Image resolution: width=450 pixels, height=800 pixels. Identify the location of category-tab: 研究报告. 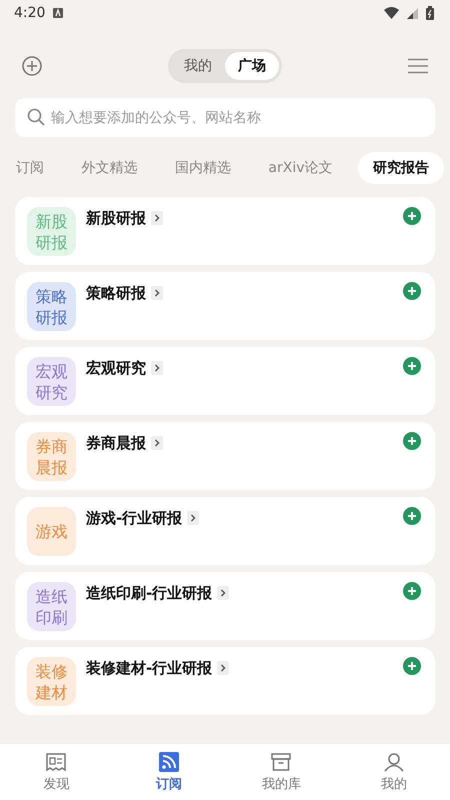
(401, 168).